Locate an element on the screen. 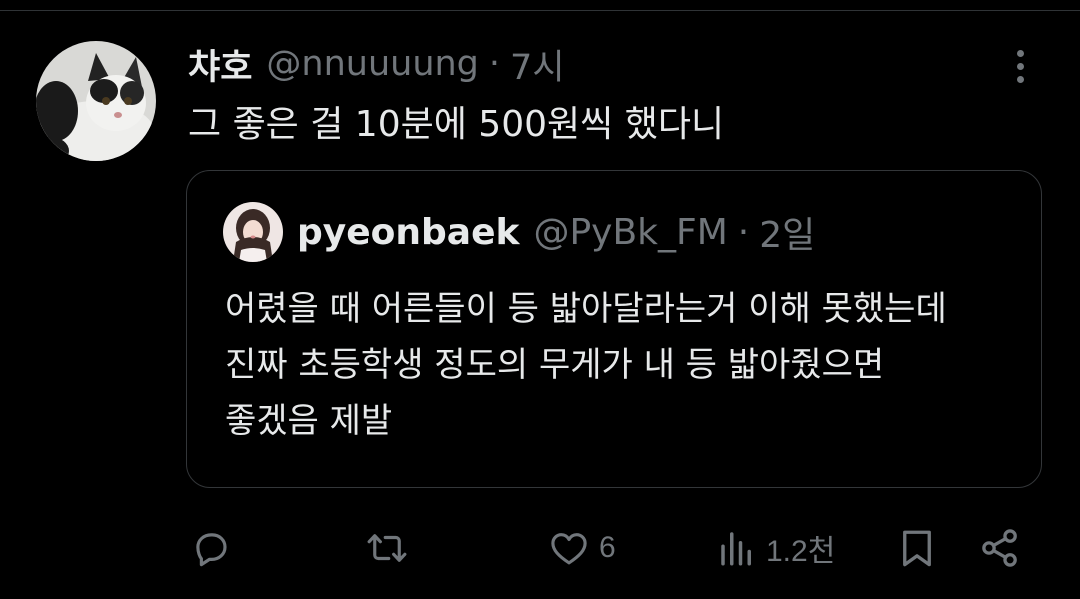  quote-author-avatar is located at coordinates (253, 232).